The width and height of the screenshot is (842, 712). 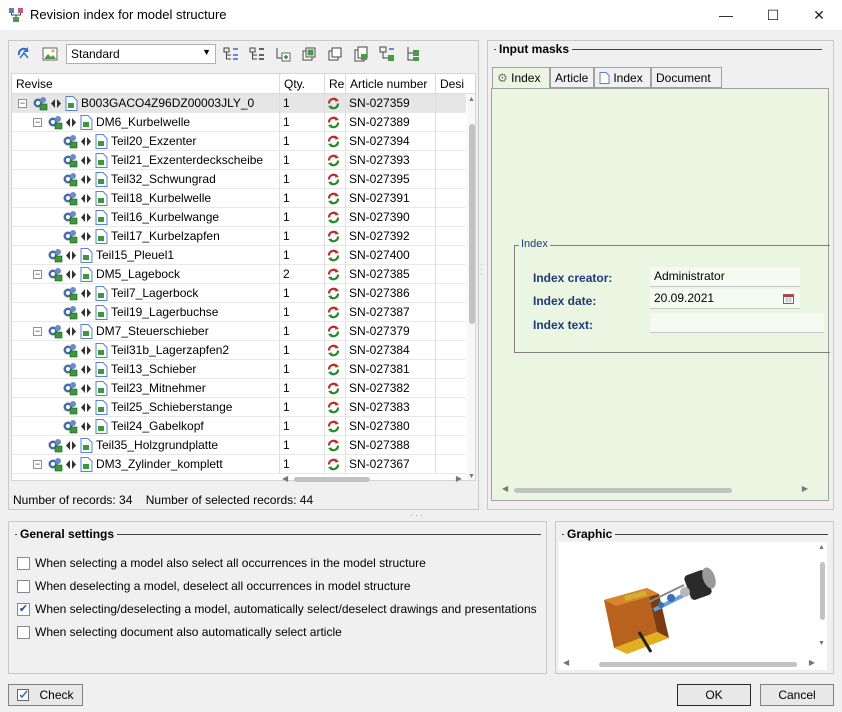 What do you see at coordinates (623, 490) in the screenshot?
I see `masks-scroll-thumb` at bounding box center [623, 490].